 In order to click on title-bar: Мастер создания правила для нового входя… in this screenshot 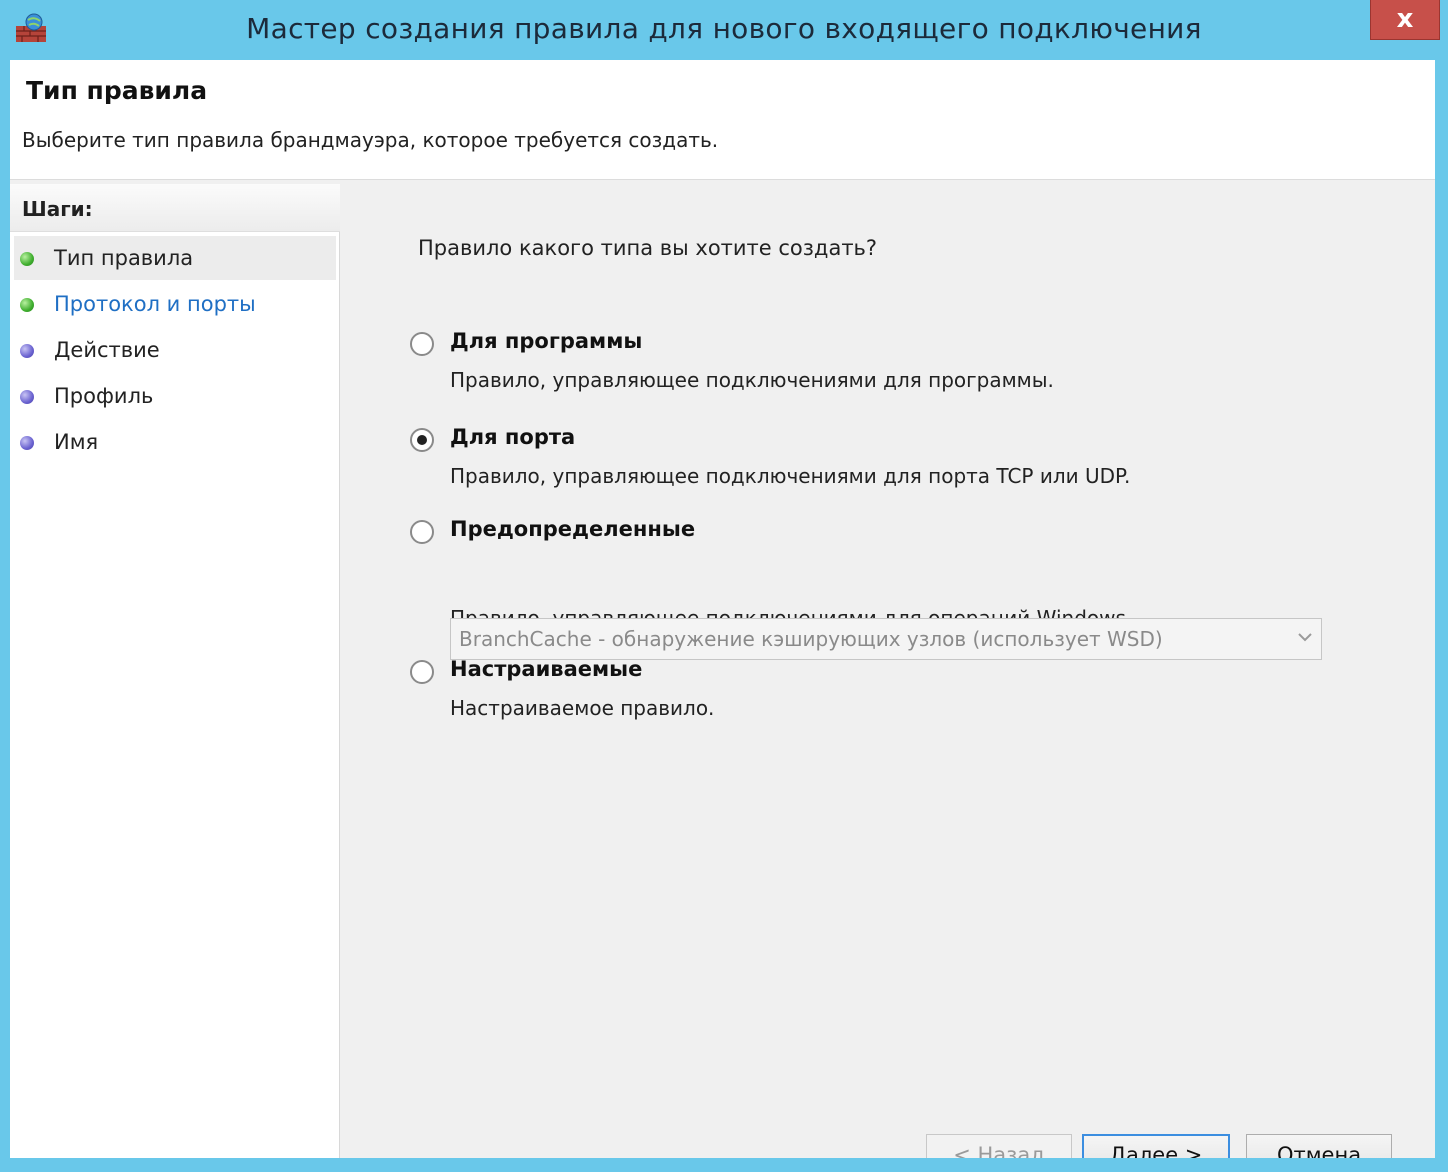, I will do `click(724, 30)`.